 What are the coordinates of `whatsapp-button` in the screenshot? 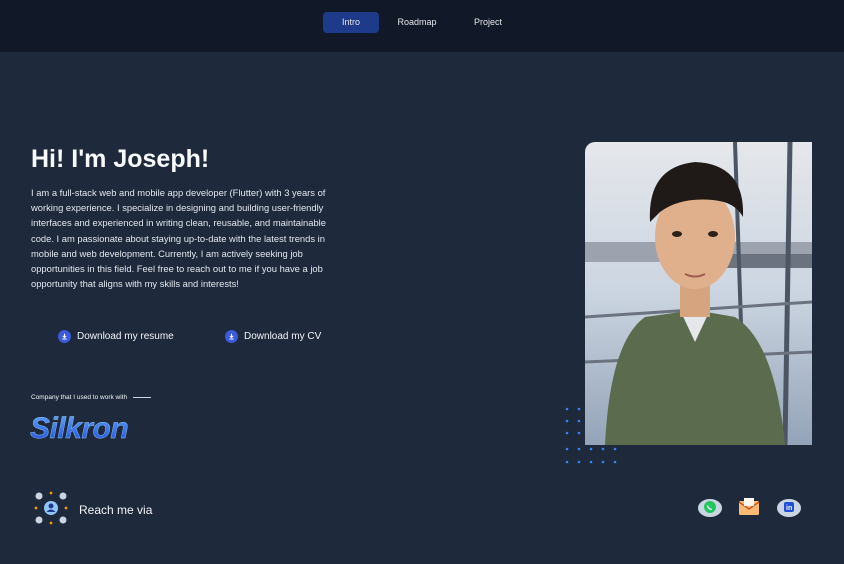 It's located at (710, 509).